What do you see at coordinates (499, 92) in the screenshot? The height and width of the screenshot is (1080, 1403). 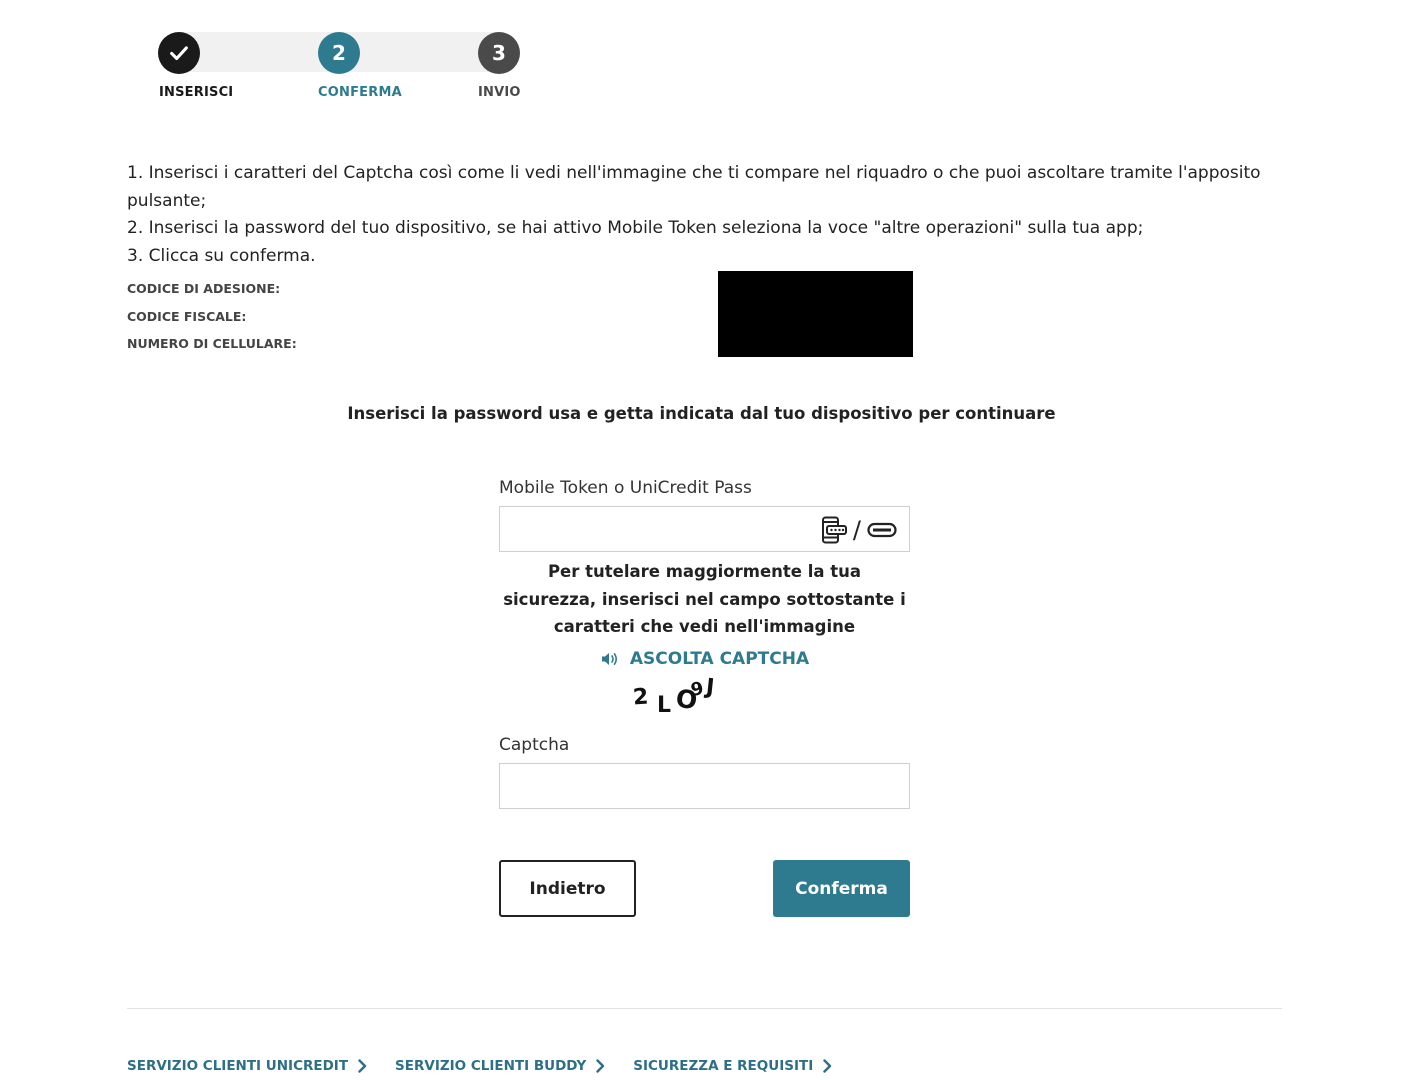 I see `step-3-label: INVIO` at bounding box center [499, 92].